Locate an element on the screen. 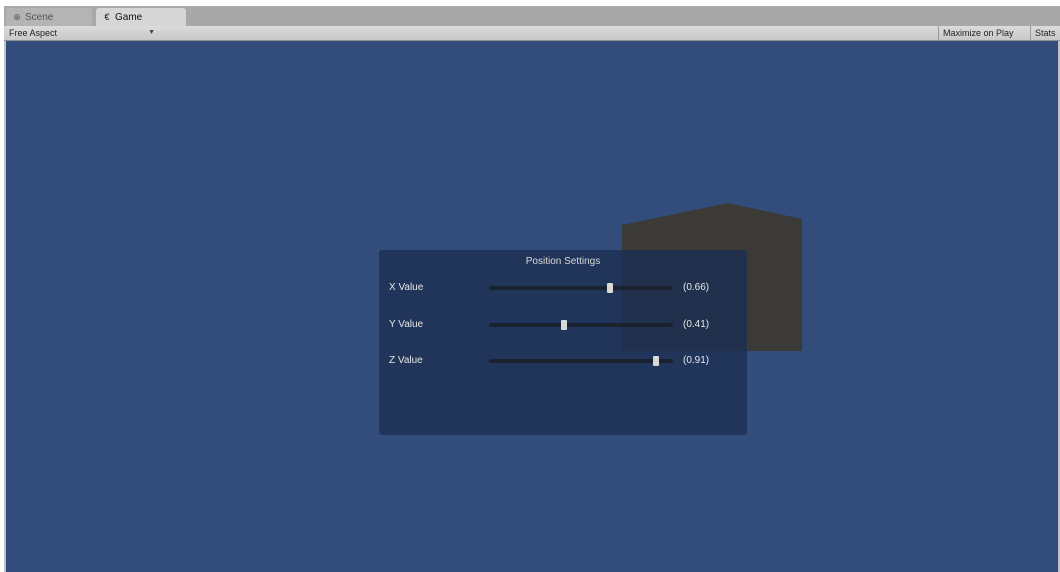  y-value-readout: (0.41) is located at coordinates (696, 324).